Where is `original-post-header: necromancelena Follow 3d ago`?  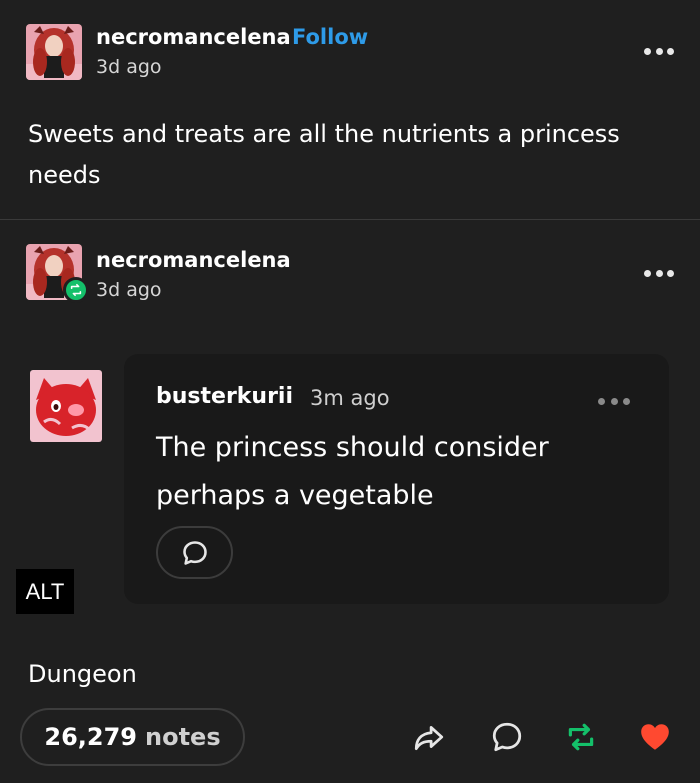
original-post-header: necromancelena Follow 3d ago is located at coordinates (350, 45).